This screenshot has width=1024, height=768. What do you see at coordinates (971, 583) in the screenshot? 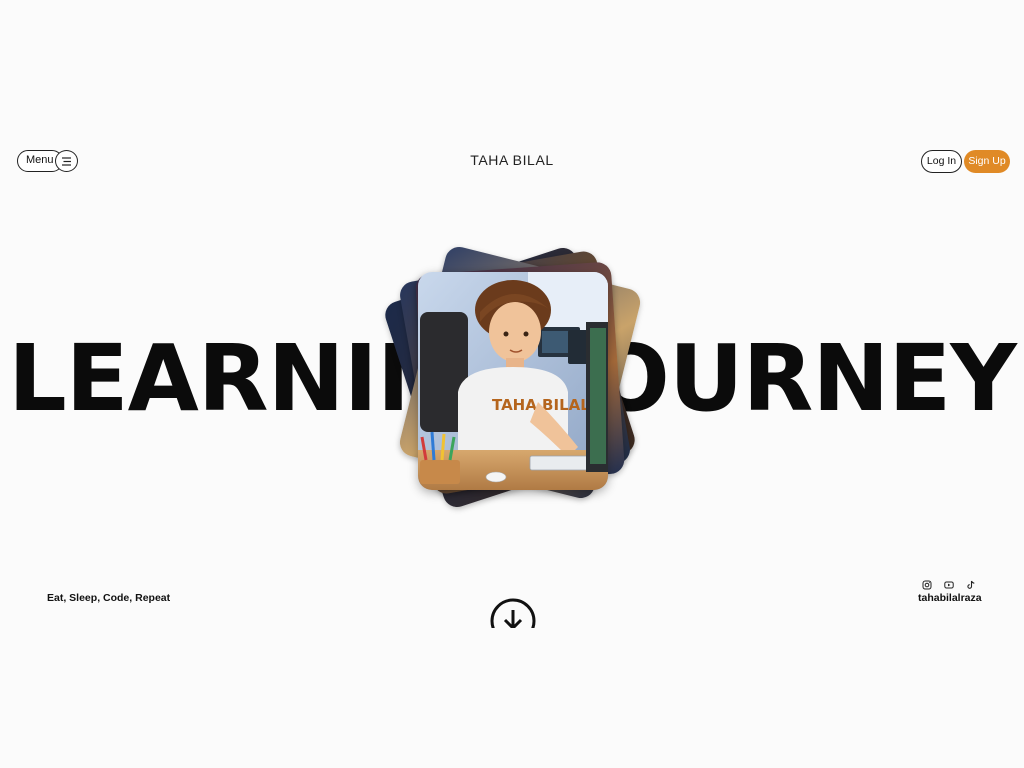
I see `tiktok-icon` at bounding box center [971, 583].